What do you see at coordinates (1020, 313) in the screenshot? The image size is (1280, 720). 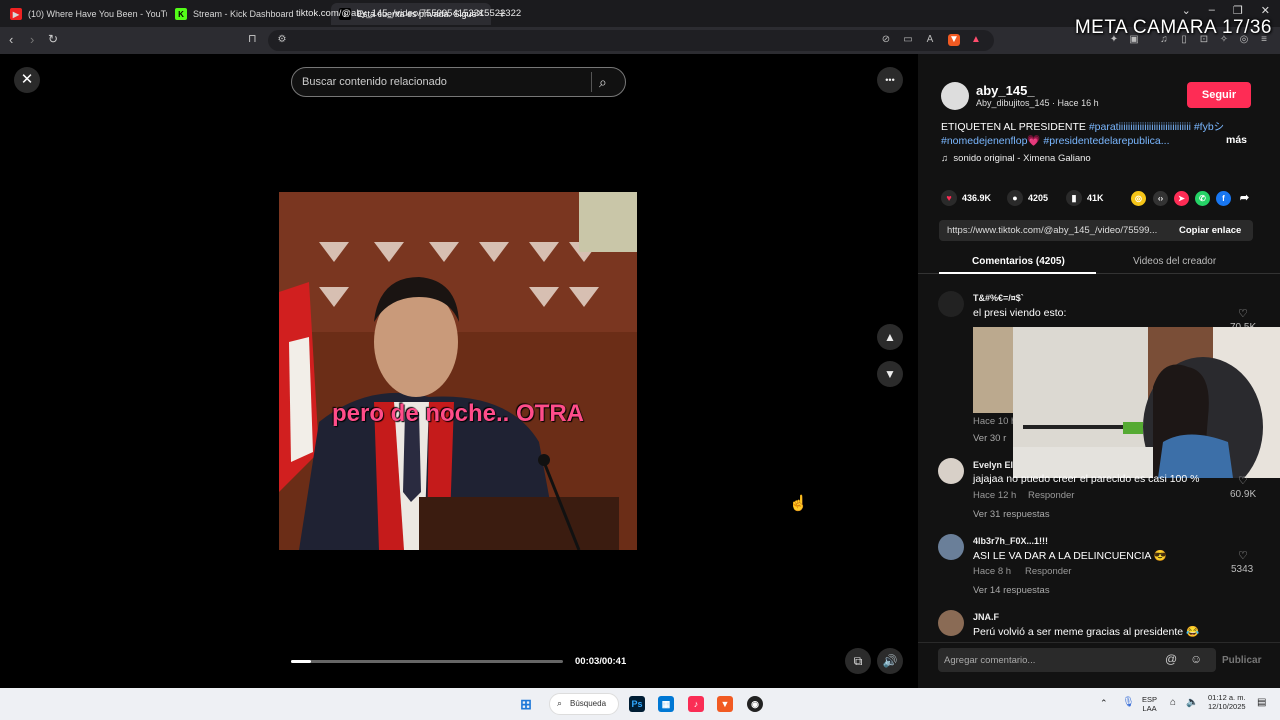 I see `comment-text: el presi viendo esto:` at bounding box center [1020, 313].